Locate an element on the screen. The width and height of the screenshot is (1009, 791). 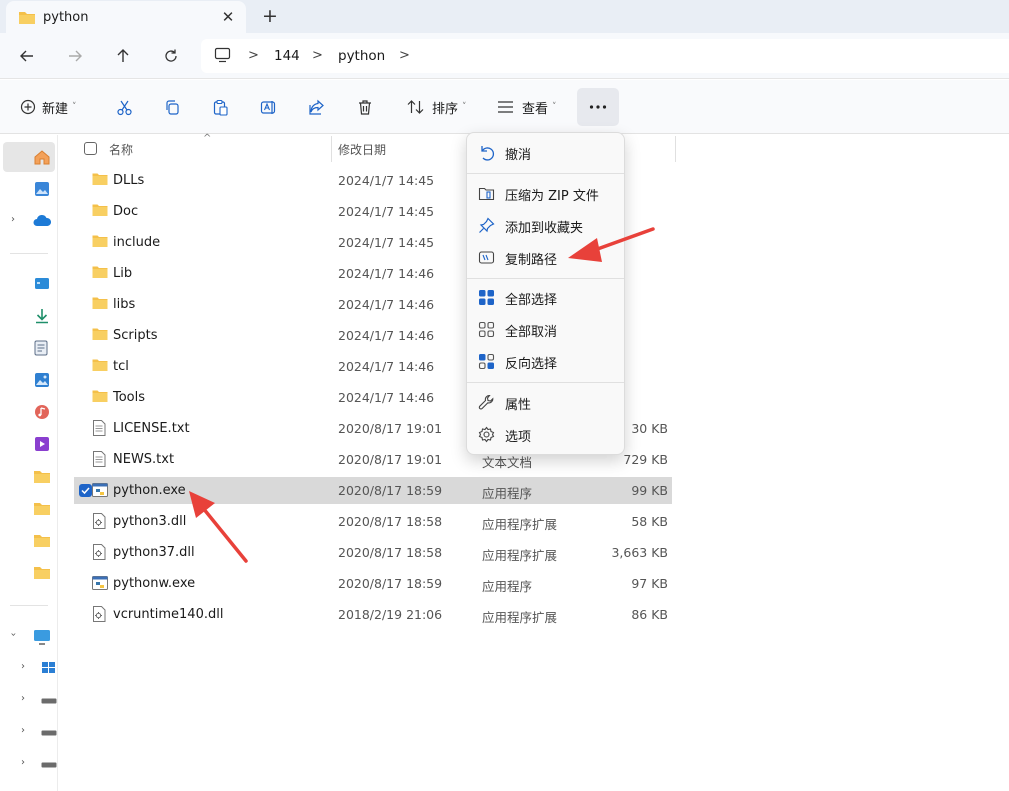
view-button: 查看 ˅ is located at coordinates (527, 107).